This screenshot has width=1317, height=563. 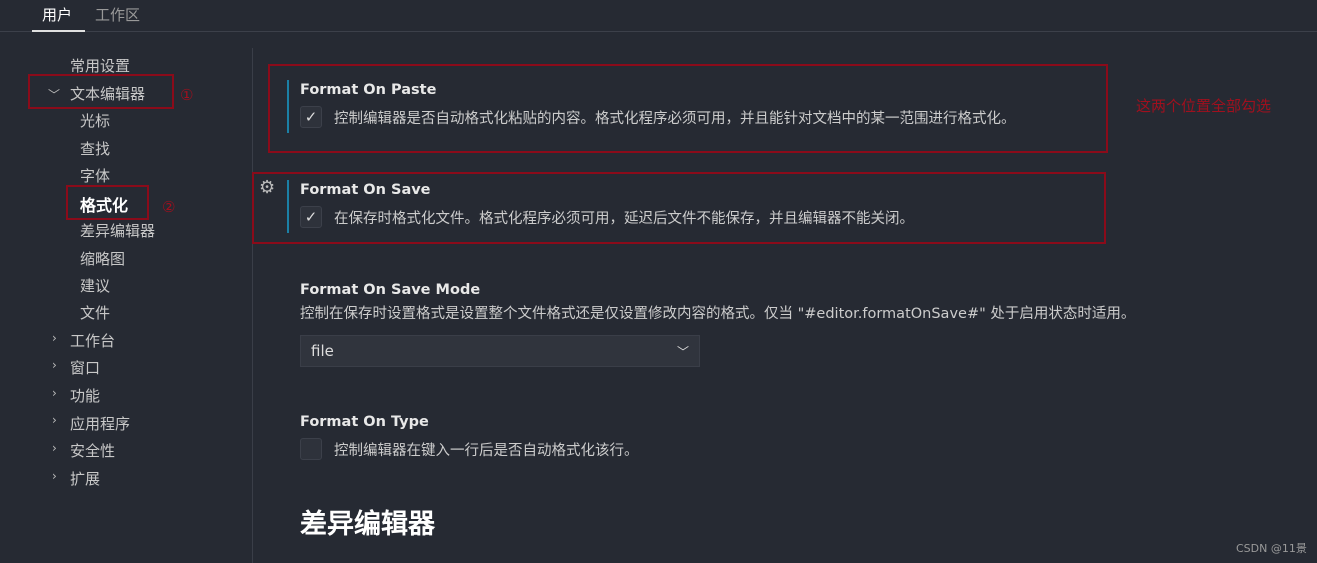 I want to click on setting-format-on-type: Format On Type 控制编辑器在键入一行后是否自动格式化该行。, so click(x=469, y=437).